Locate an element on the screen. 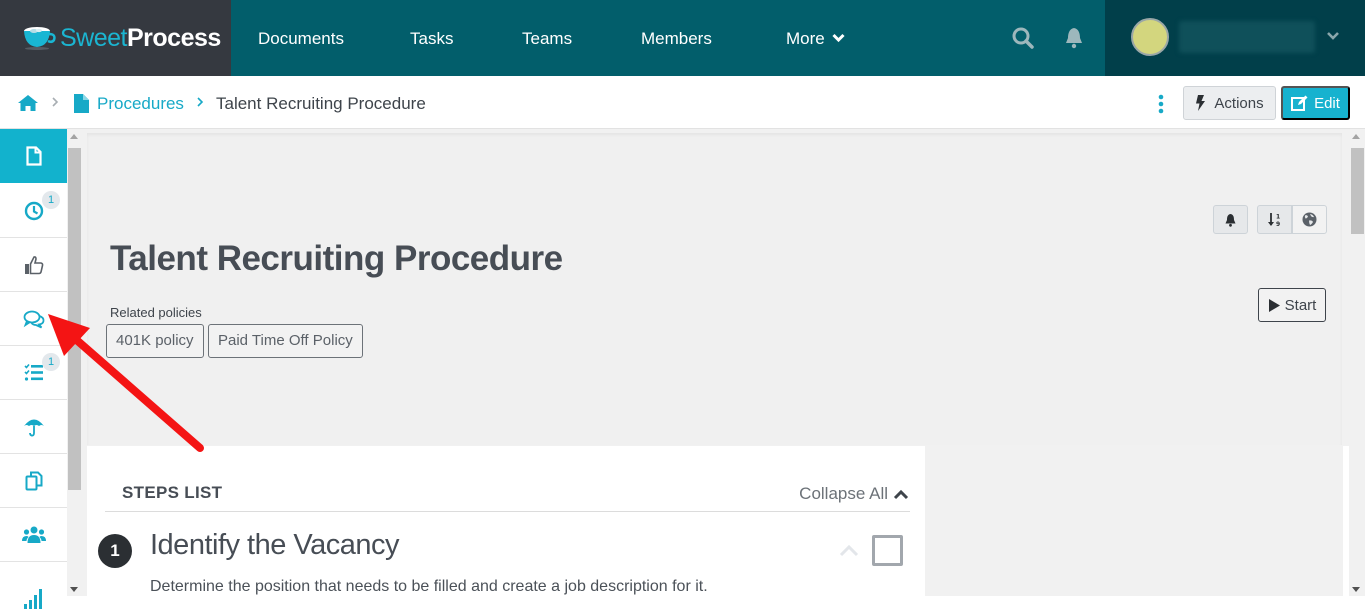 This screenshot has width=1365, height=616. umbrella-icon is located at coordinates (33, 427).